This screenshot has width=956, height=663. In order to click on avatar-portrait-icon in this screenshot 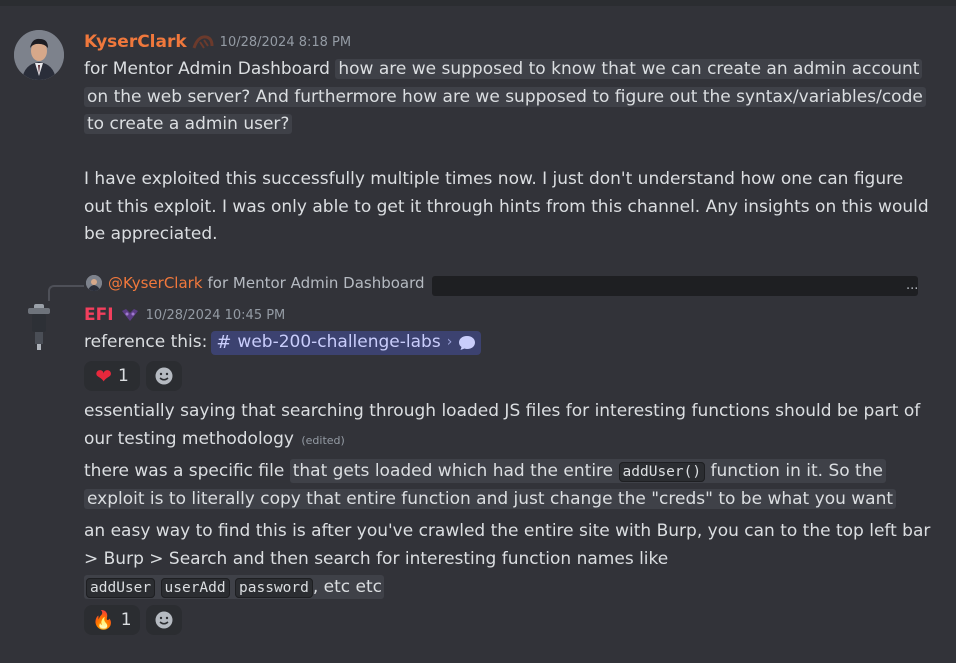, I will do `click(39, 55)`.